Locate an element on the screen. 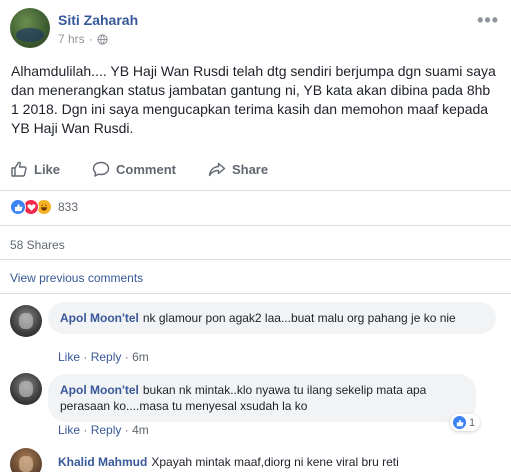 Image resolution: width=511 pixels, height=472 pixels. author-name: Siti Zaharah is located at coordinates (98, 20).